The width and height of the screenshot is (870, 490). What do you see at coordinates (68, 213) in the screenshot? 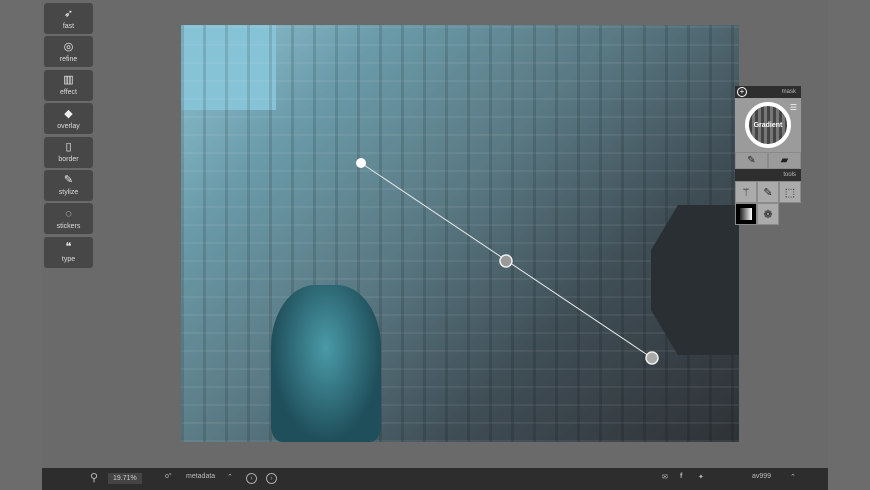
I see `sticker-icon: ◌` at bounding box center [68, 213].